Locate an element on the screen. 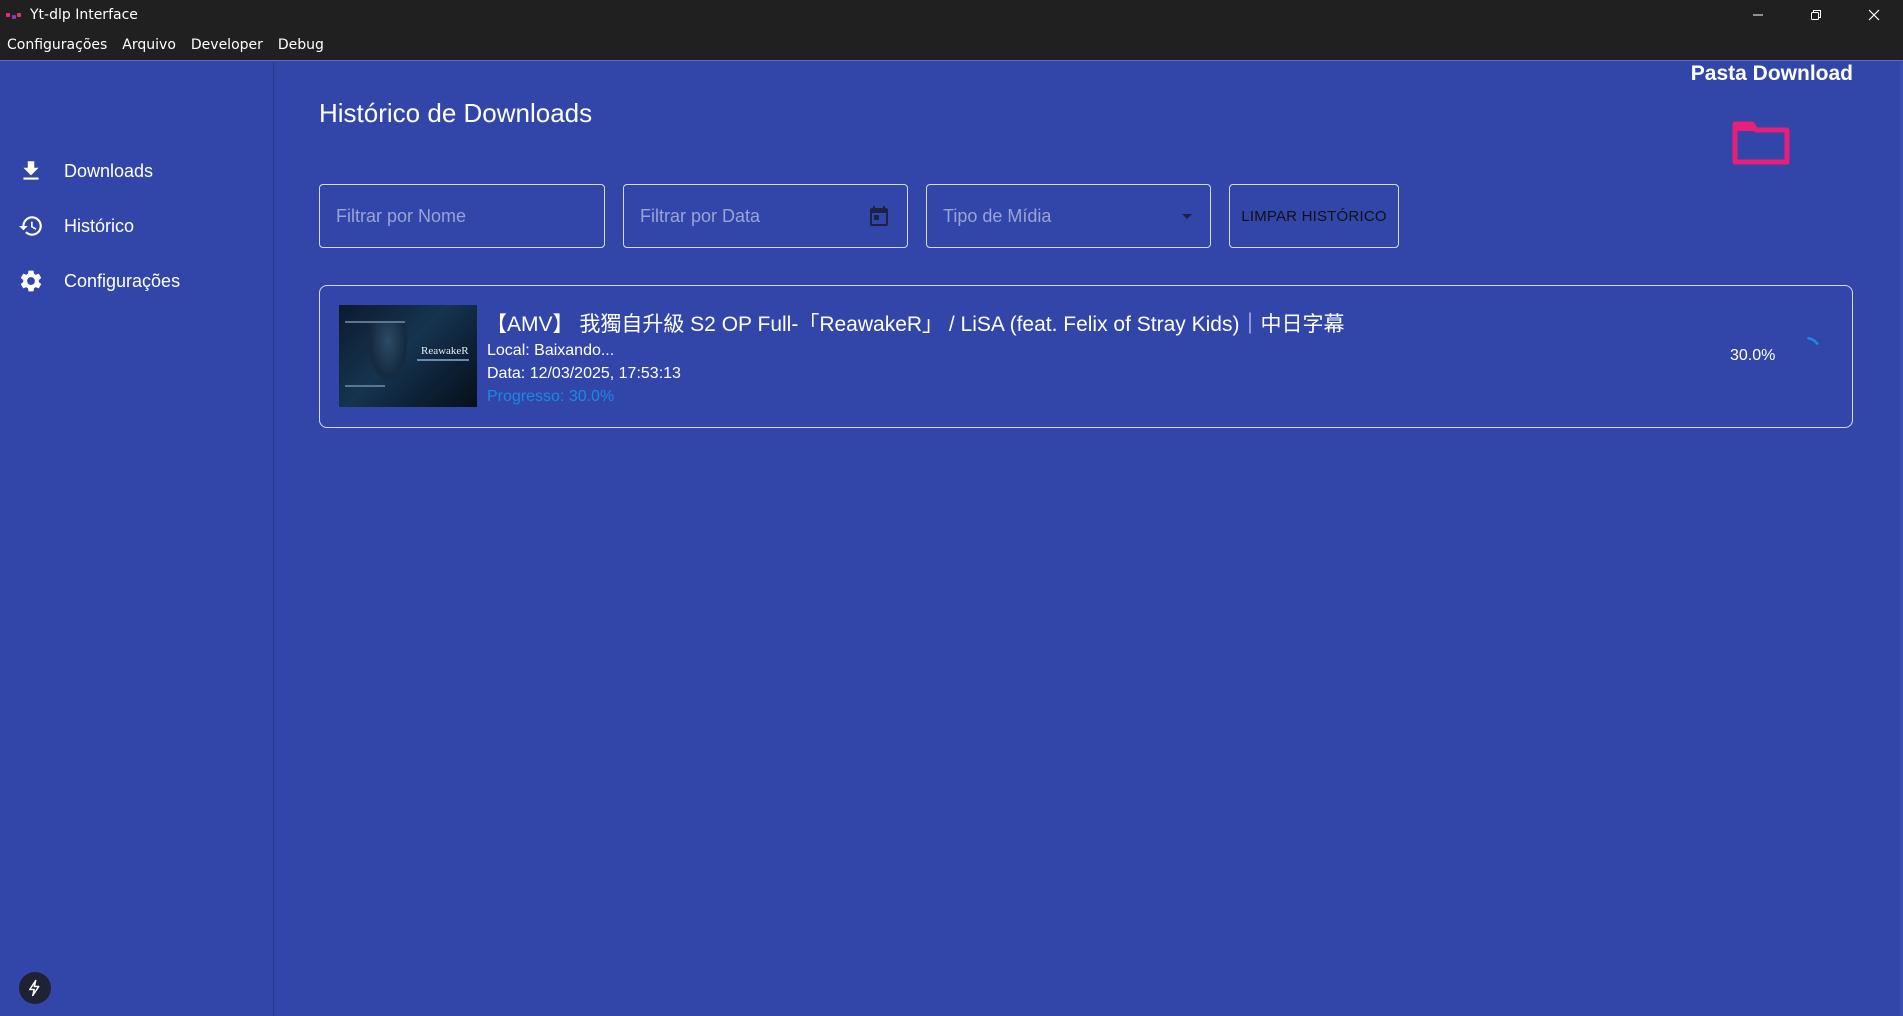 This screenshot has height=1016, width=1903. close-icon is located at coordinates (1874, 15).